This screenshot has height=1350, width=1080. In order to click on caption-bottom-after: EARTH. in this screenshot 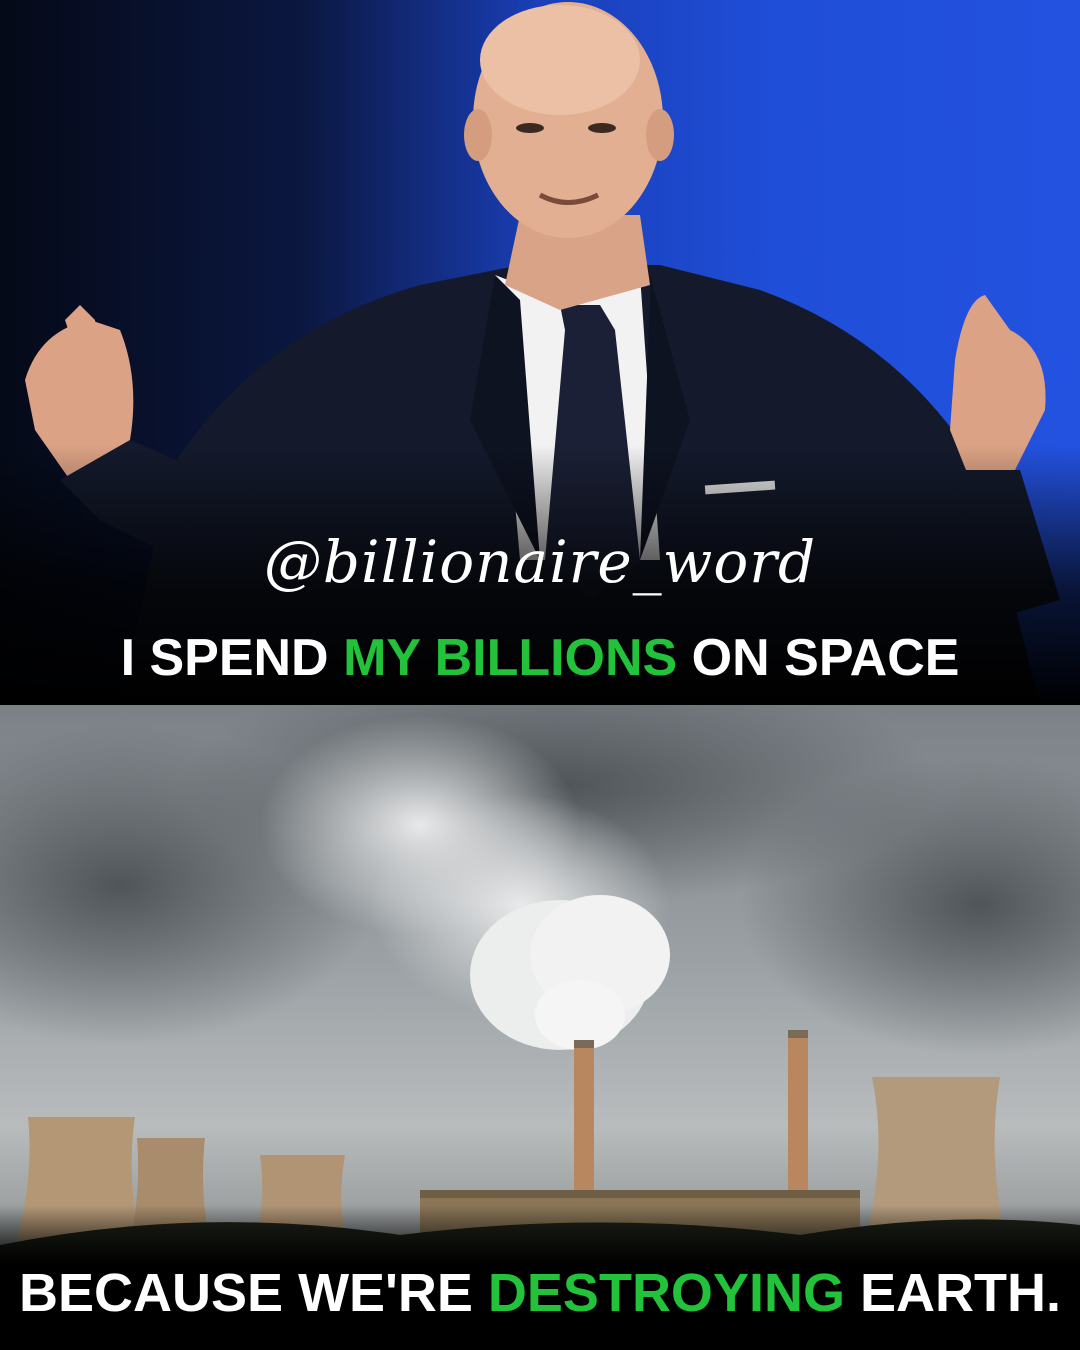, I will do `click(952, 1293)`.